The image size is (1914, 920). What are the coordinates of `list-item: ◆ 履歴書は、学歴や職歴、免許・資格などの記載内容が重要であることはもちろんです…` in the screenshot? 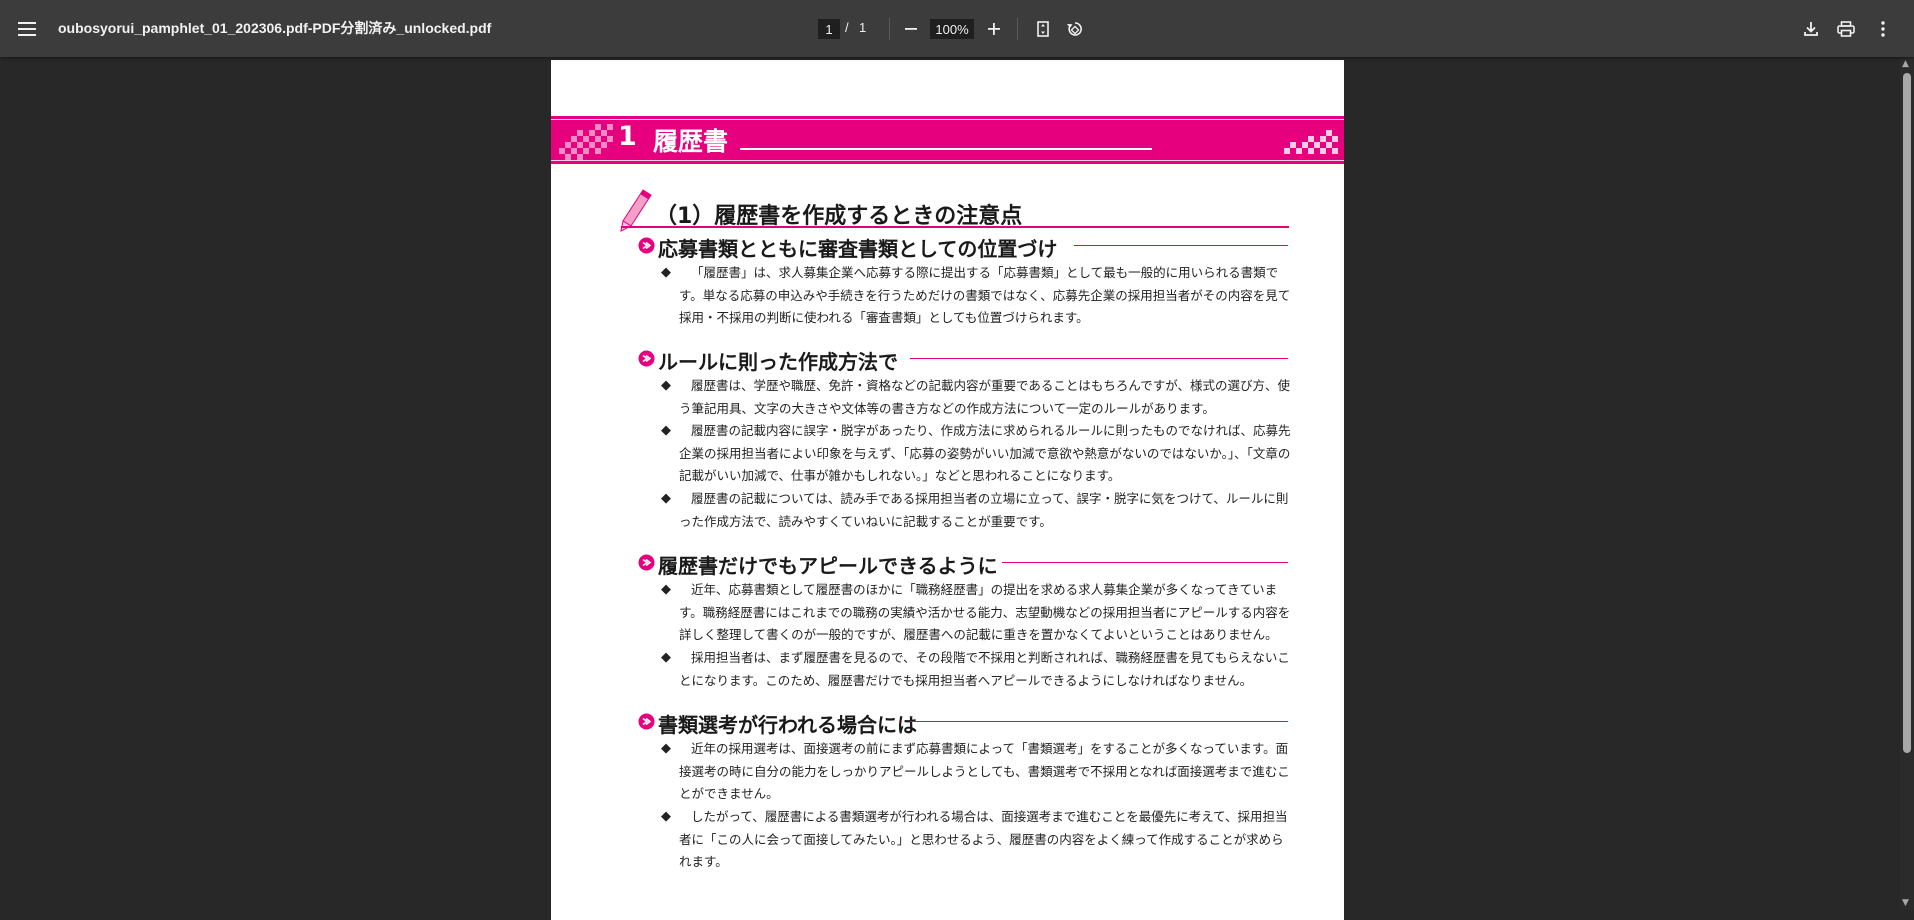 It's located at (976, 397).